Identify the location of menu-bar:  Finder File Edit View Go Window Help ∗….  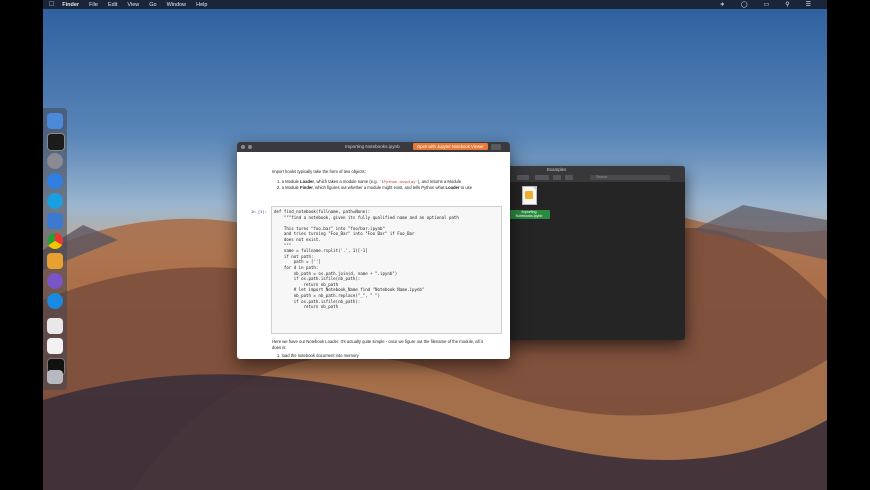
(435, 4).